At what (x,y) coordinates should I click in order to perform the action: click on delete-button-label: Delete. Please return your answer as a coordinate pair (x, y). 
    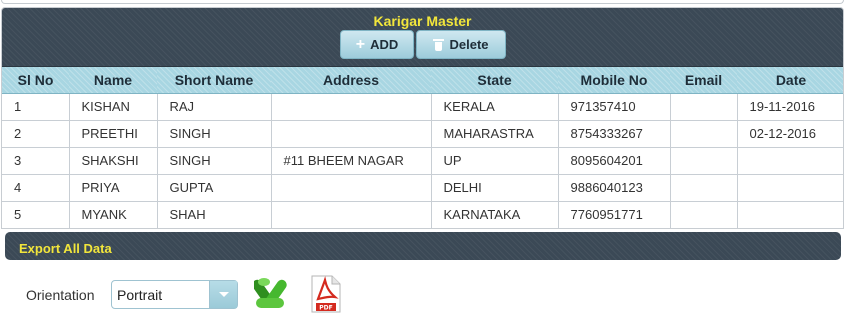
    Looking at the image, I should click on (469, 44).